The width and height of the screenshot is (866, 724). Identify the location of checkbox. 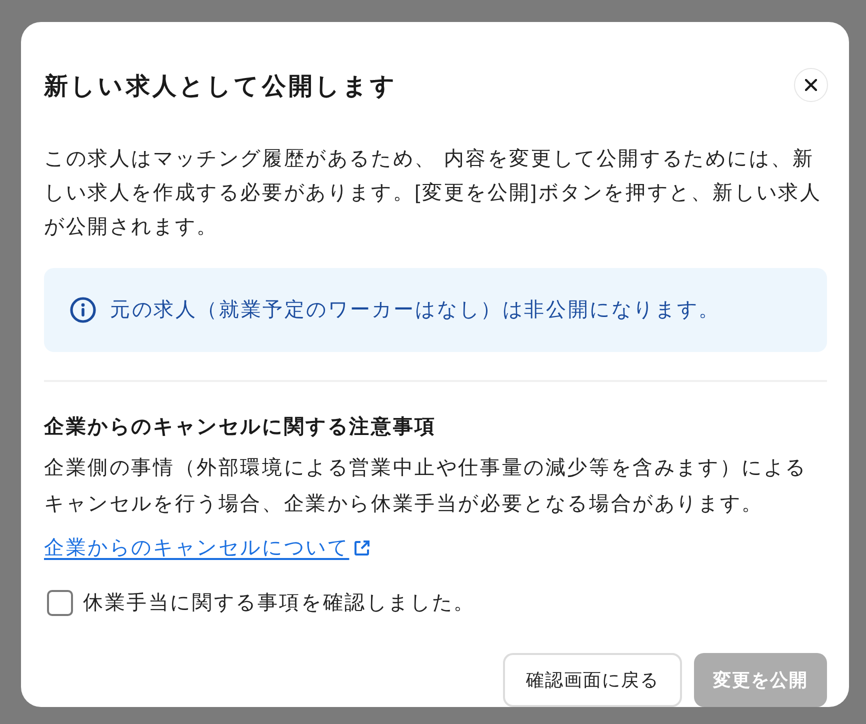
(60, 603).